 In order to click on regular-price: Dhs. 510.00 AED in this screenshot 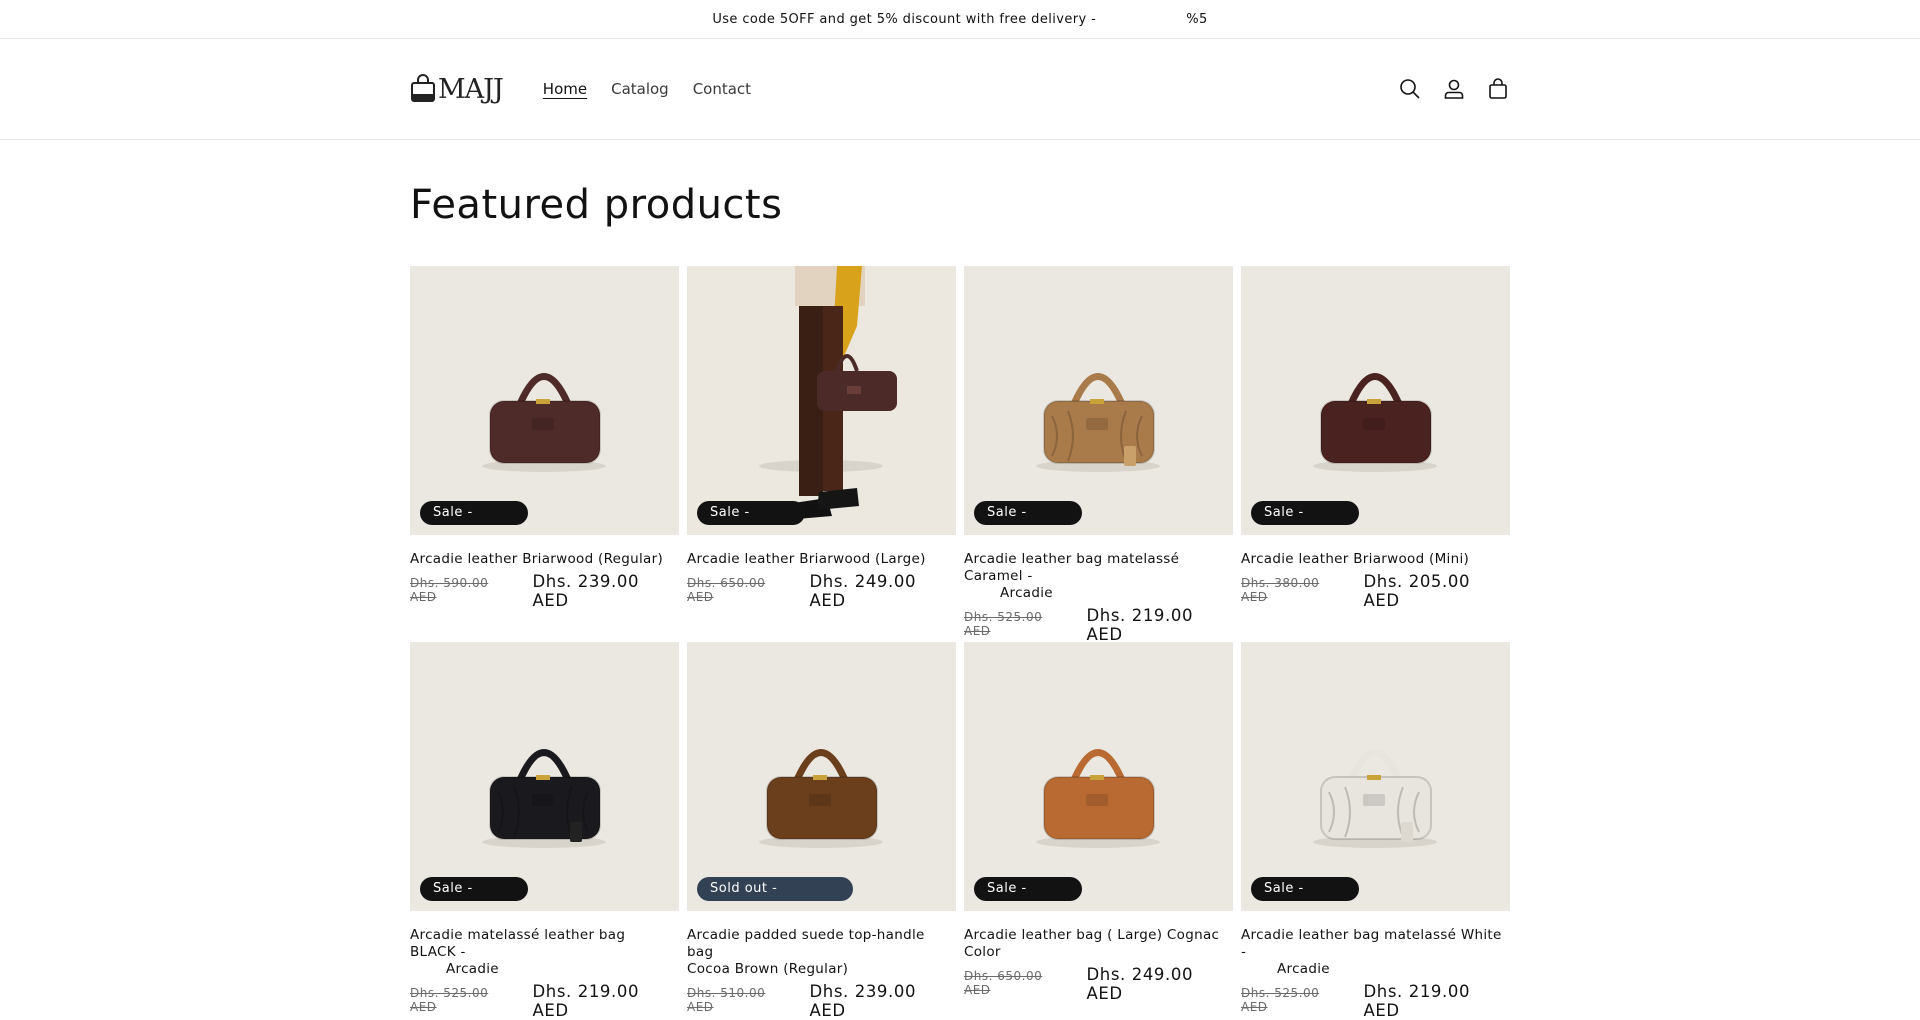, I will do `click(726, 1000)`.